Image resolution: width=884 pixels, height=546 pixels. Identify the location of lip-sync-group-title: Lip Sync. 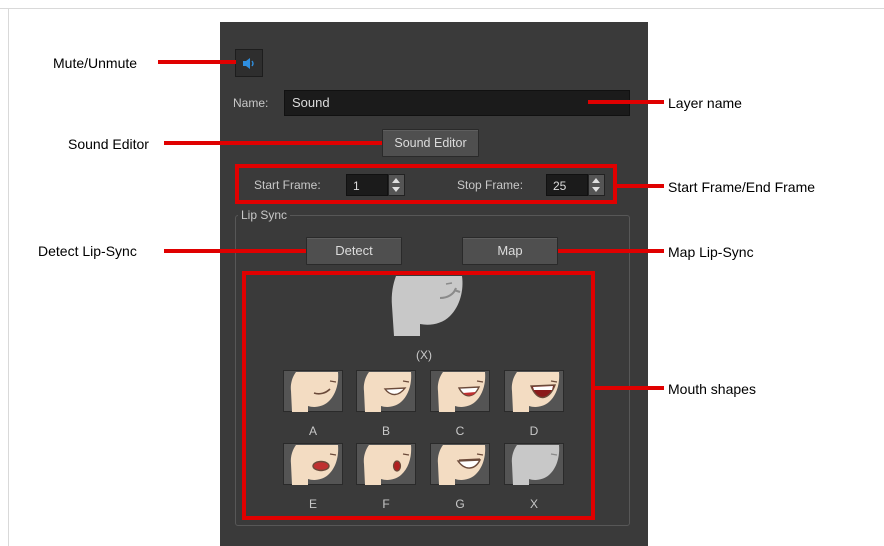
(264, 215).